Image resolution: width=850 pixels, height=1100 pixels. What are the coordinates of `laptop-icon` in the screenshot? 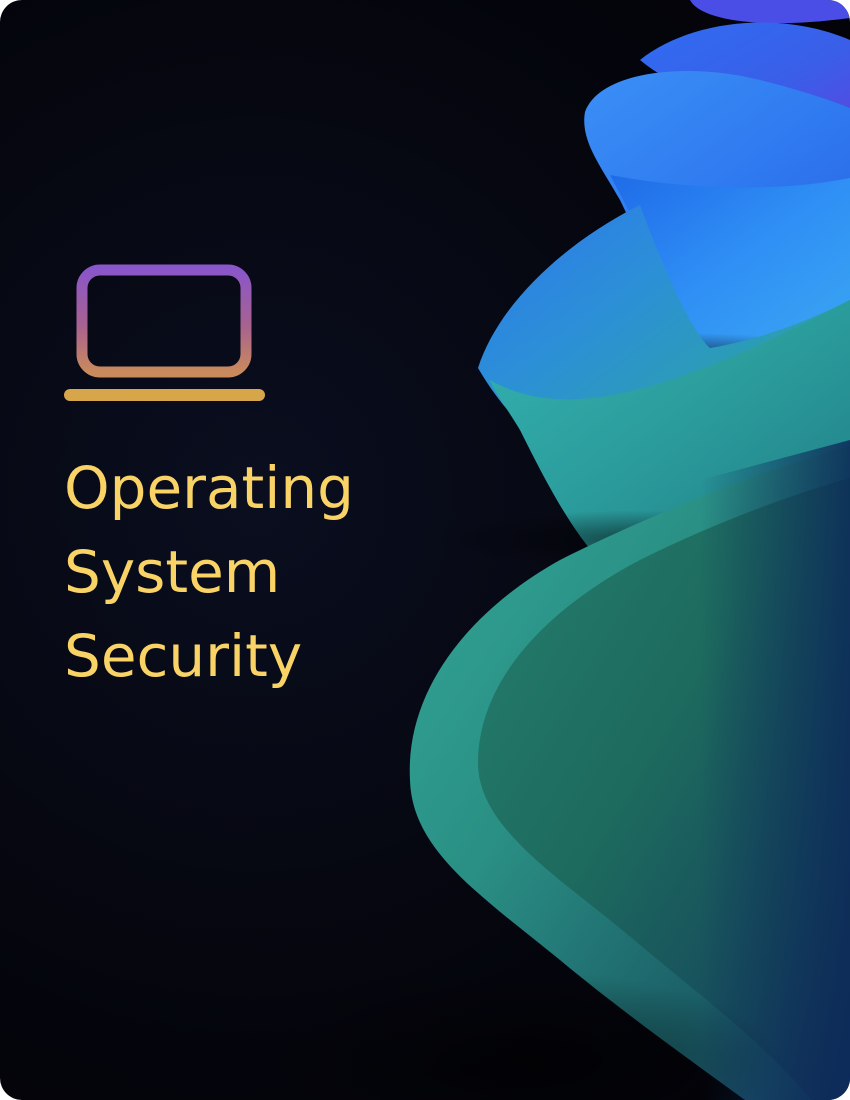 It's located at (164, 332).